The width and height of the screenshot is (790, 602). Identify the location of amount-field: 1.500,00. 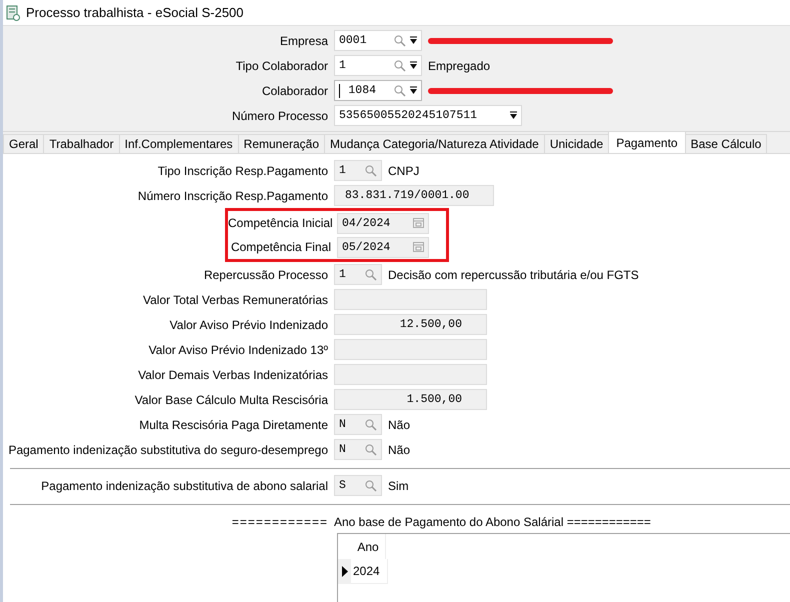
(410, 399).